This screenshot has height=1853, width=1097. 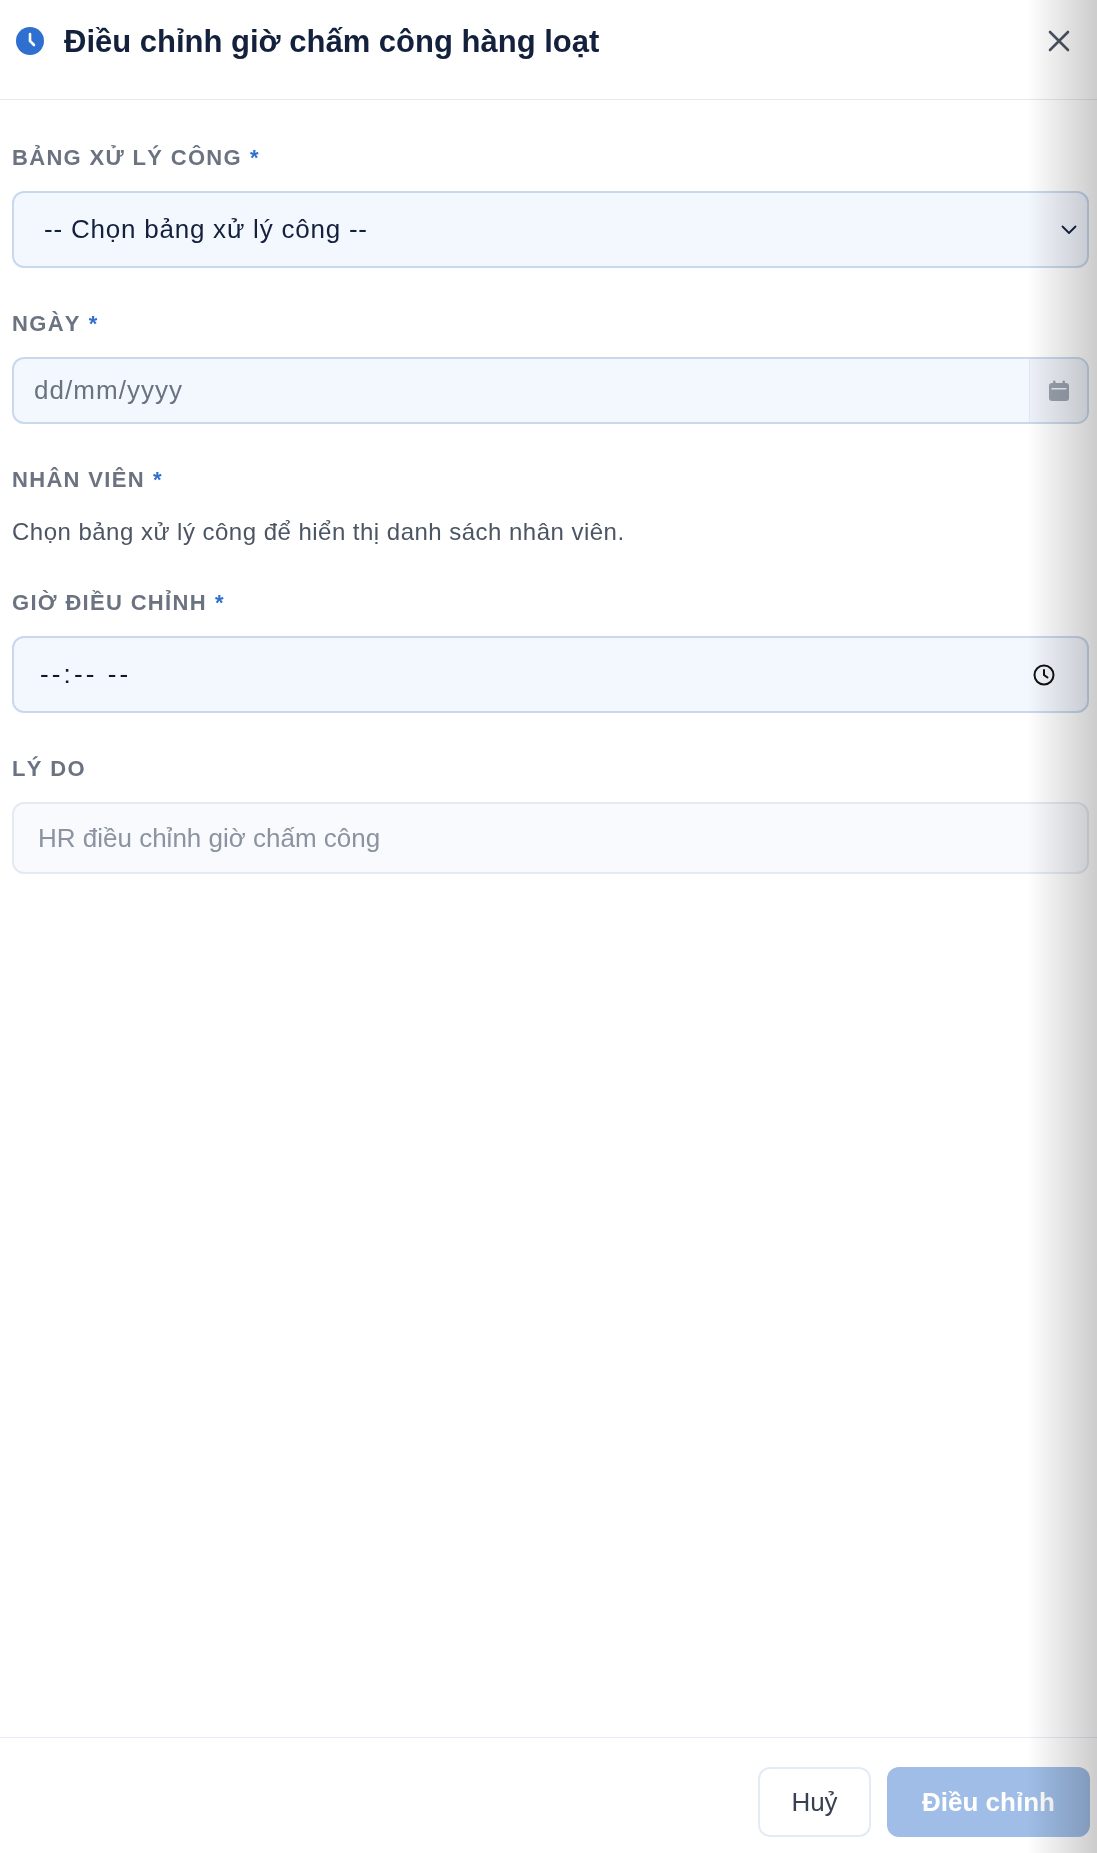 What do you see at coordinates (319, 532) in the screenshot?
I see `help-text: Chọn bảng xử lý công để hiển thị danh sách nhân viên.` at bounding box center [319, 532].